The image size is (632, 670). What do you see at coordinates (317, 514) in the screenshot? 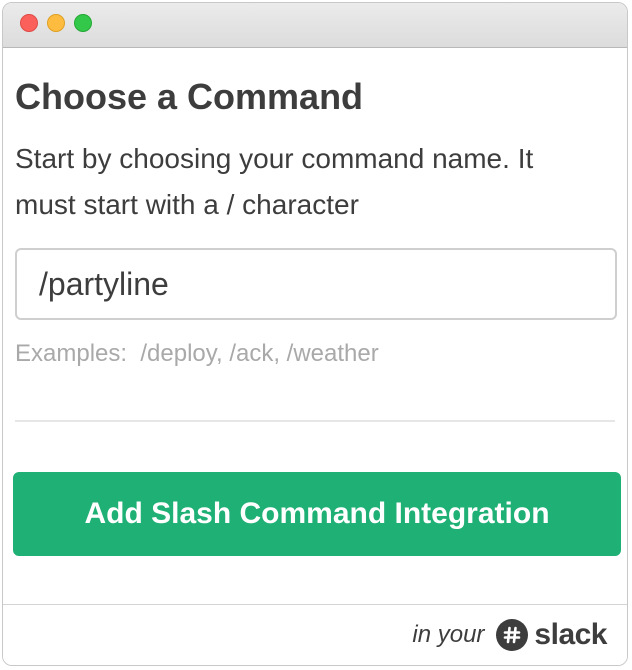
I see `add-slash-command-button: Add Slash Command Integration` at bounding box center [317, 514].